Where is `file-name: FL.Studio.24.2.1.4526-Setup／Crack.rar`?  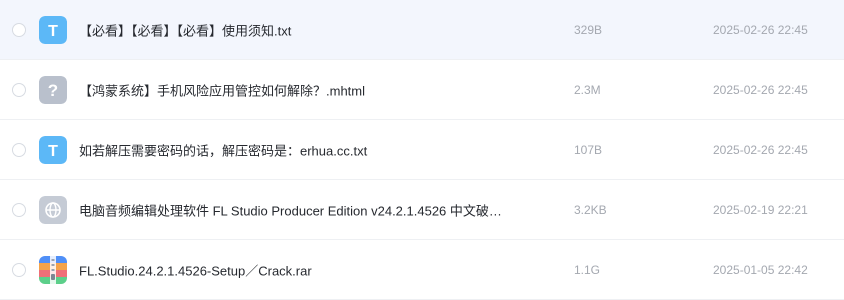
file-name: FL.Studio.24.2.1.4526-Setup／Crack.rar is located at coordinates (294, 269).